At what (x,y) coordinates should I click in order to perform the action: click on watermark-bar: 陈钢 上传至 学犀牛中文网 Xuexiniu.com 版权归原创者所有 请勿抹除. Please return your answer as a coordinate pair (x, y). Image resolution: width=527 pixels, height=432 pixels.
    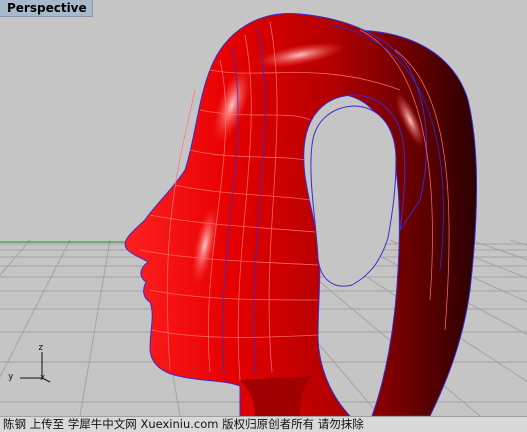
    Looking at the image, I should click on (263, 424).